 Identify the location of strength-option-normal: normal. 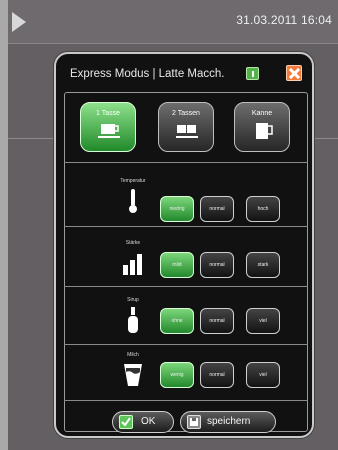
(217, 265).